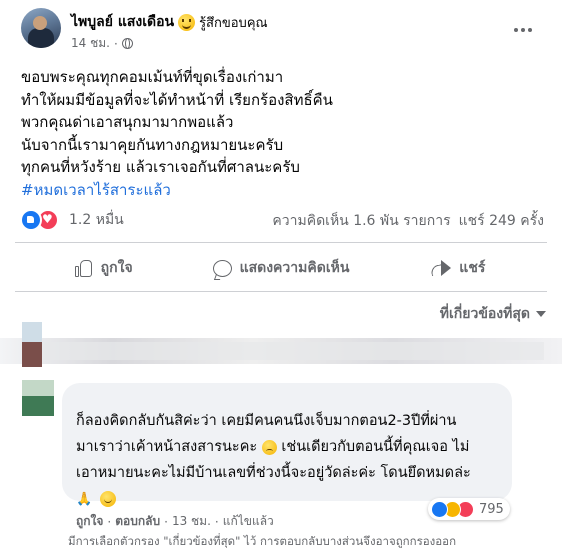 The image size is (562, 553). I want to click on smile-emoji-icon, so click(108, 499).